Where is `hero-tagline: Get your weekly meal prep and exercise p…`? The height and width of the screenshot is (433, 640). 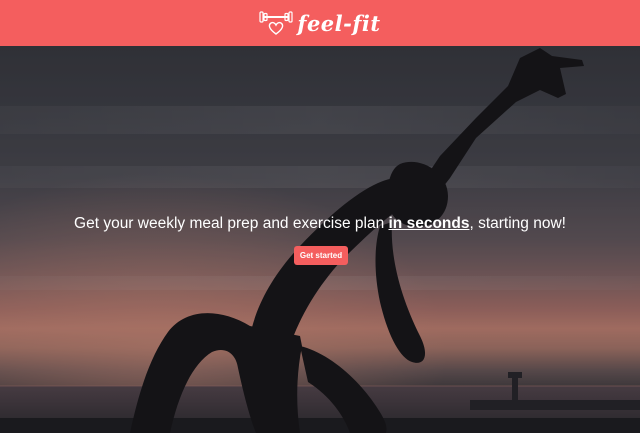 hero-tagline: Get your weekly meal prep and exercise p… is located at coordinates (320, 224).